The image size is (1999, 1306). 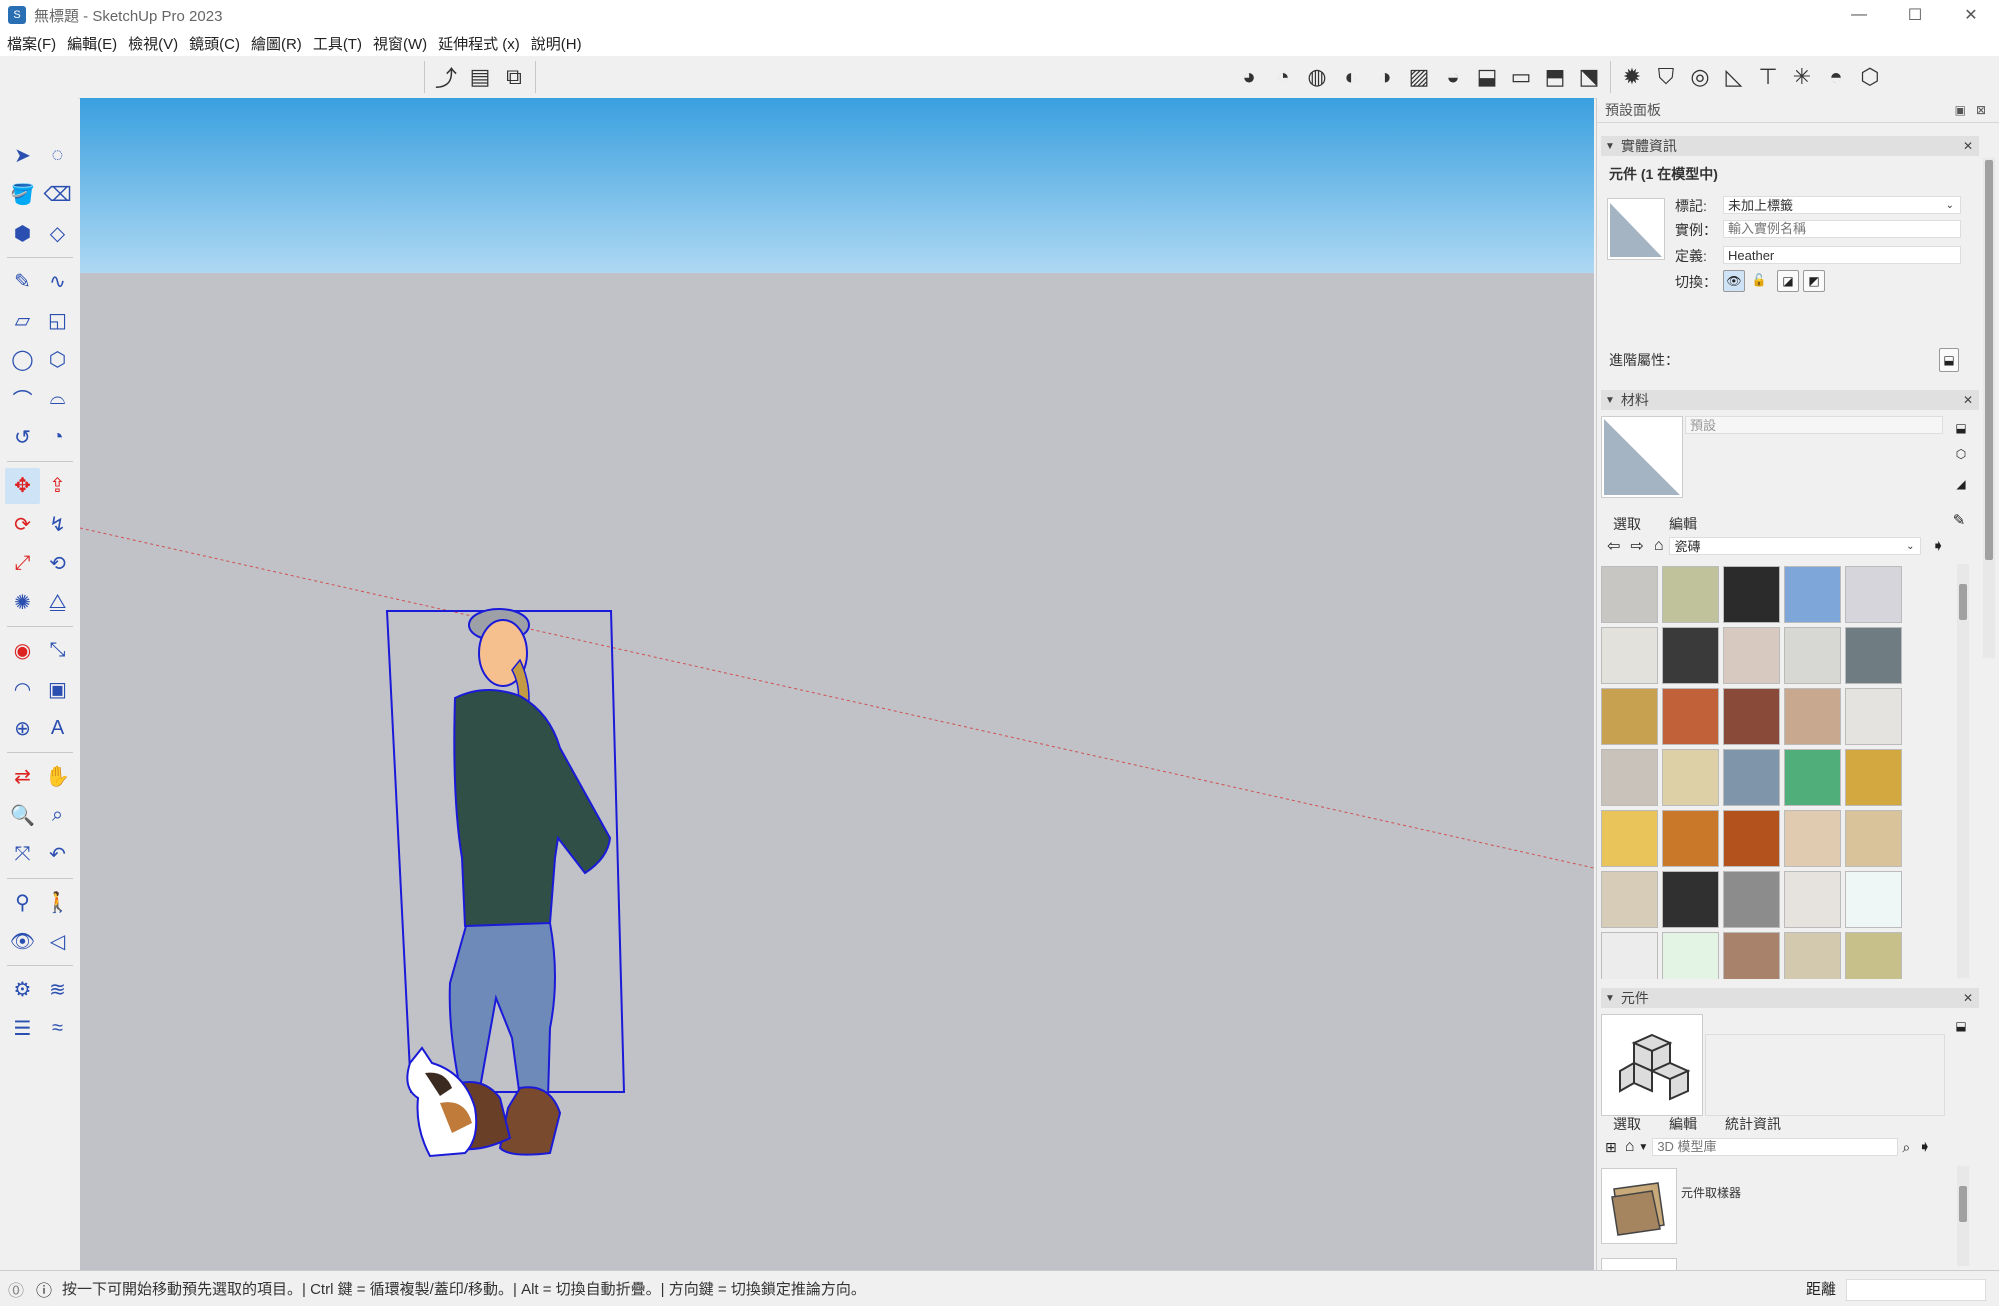 What do you see at coordinates (1961, 484) in the screenshot?
I see `default-material-icon: ◢` at bounding box center [1961, 484].